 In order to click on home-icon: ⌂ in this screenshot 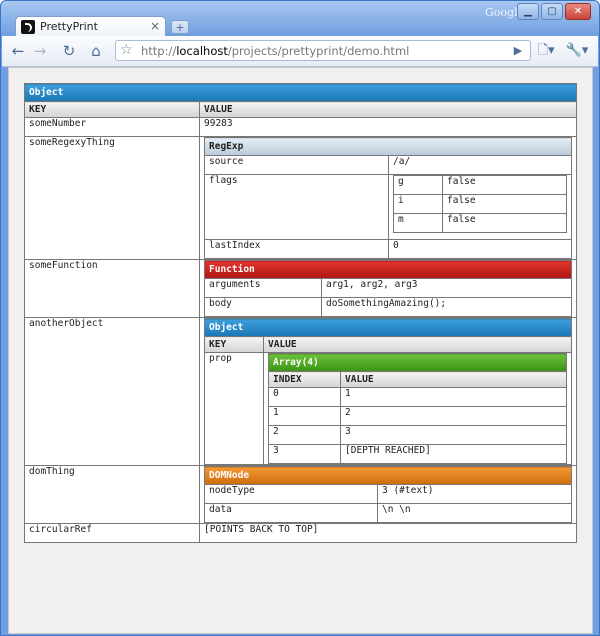, I will do `click(96, 51)`.